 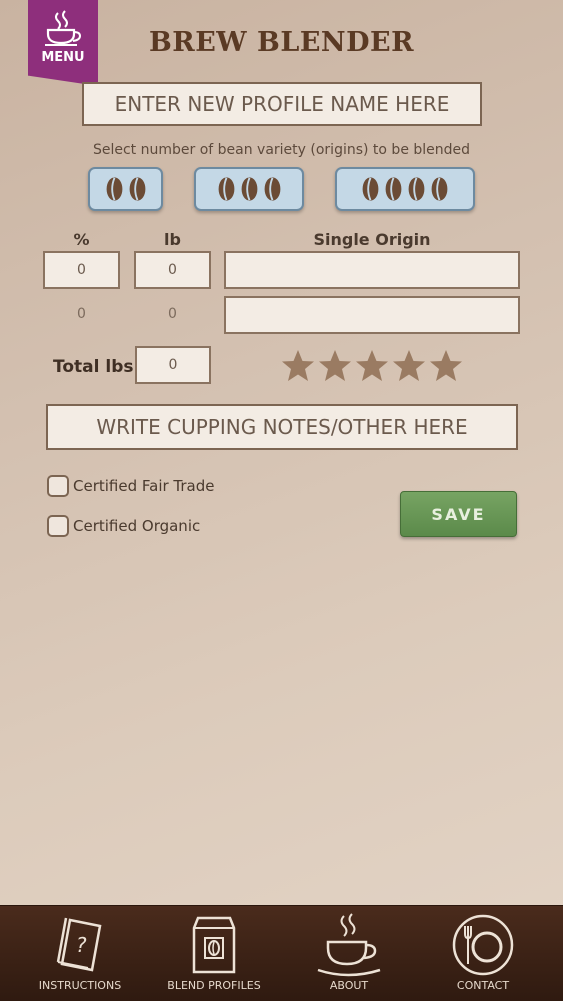 I want to click on nav-blend-profiles-label: BLEND PROFILES, so click(x=214, y=985).